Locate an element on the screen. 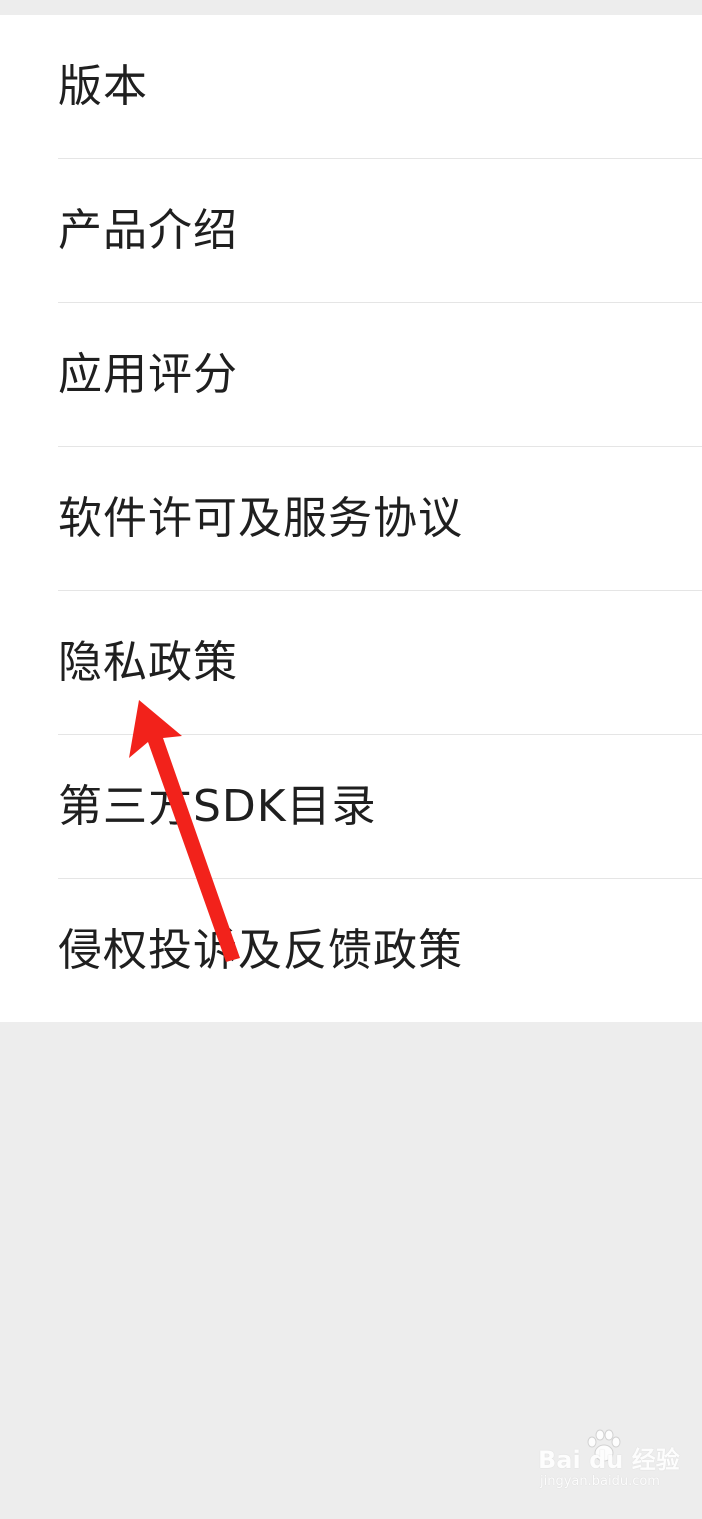  menu-item-version: 版本 is located at coordinates (351, 87).